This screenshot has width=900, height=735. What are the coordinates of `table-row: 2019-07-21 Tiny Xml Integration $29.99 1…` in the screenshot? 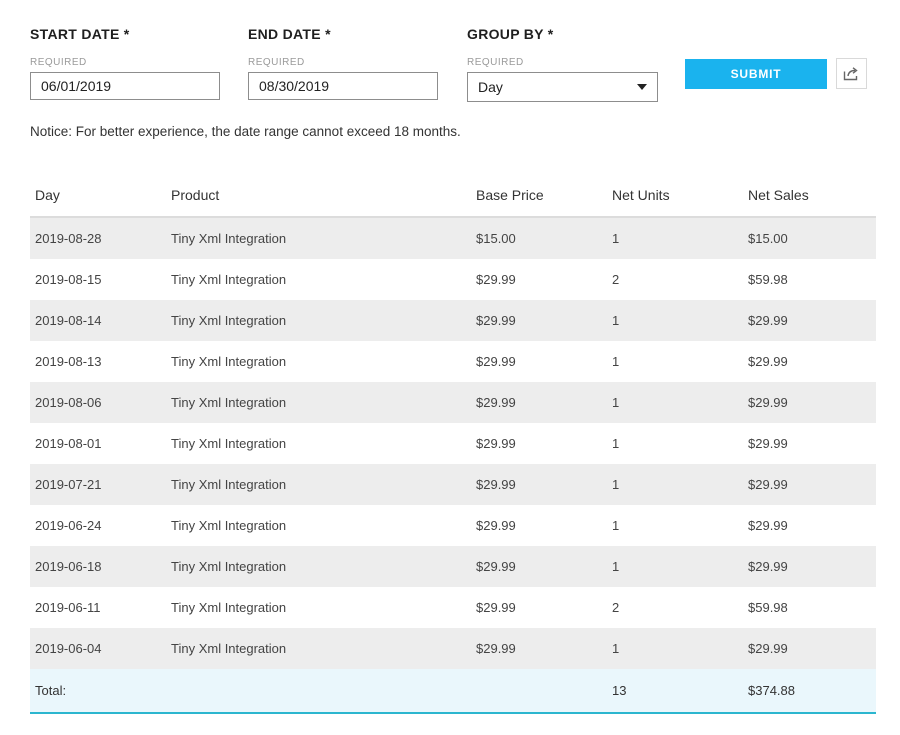 It's located at (453, 484).